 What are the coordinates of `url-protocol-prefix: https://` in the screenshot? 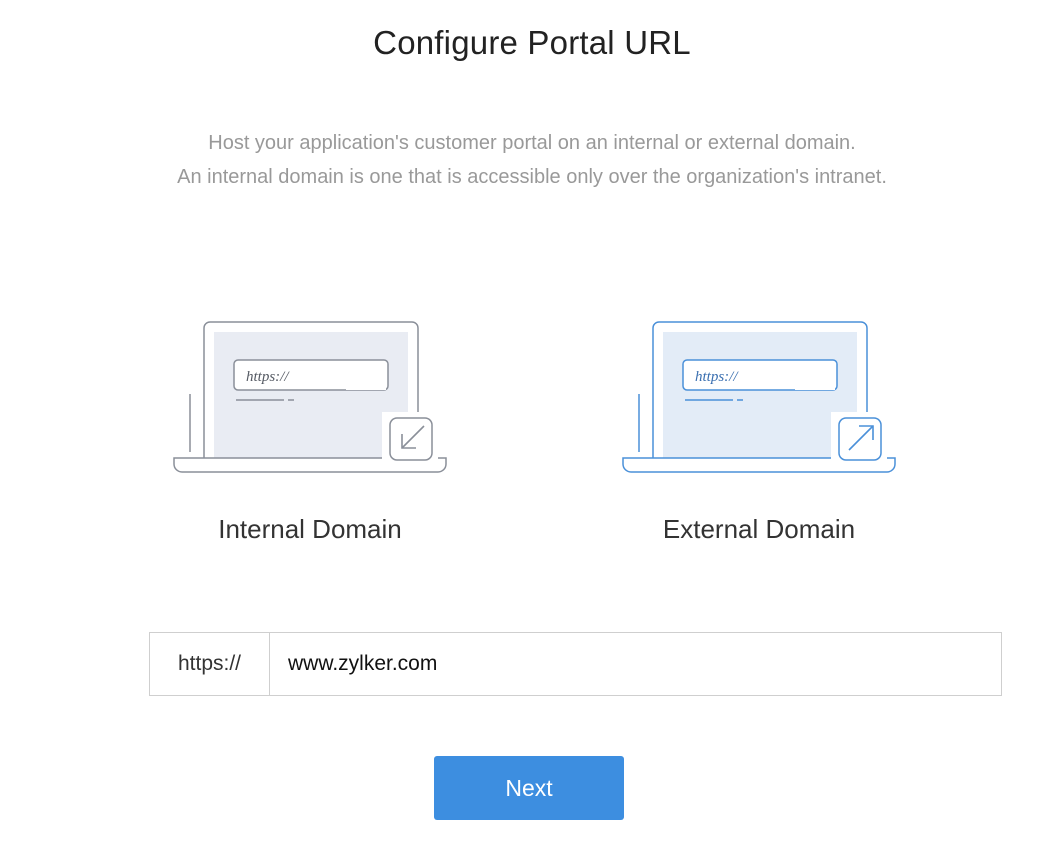 It's located at (210, 664).